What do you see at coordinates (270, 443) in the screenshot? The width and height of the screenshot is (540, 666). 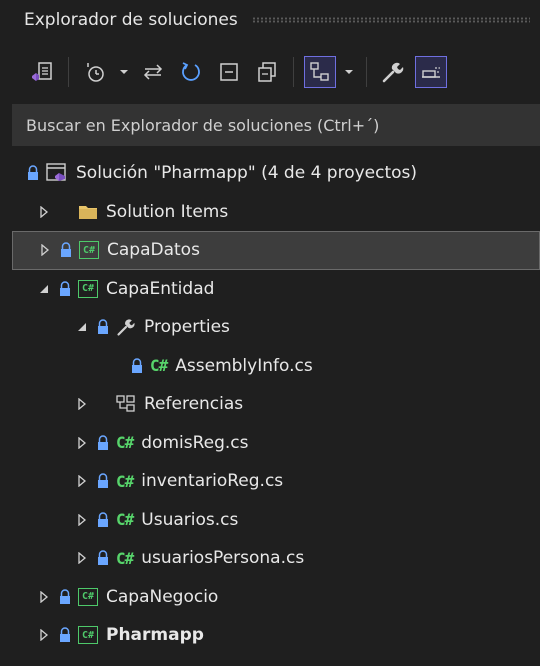 I see `tree-row-domisreg: C# domisReg.cs` at bounding box center [270, 443].